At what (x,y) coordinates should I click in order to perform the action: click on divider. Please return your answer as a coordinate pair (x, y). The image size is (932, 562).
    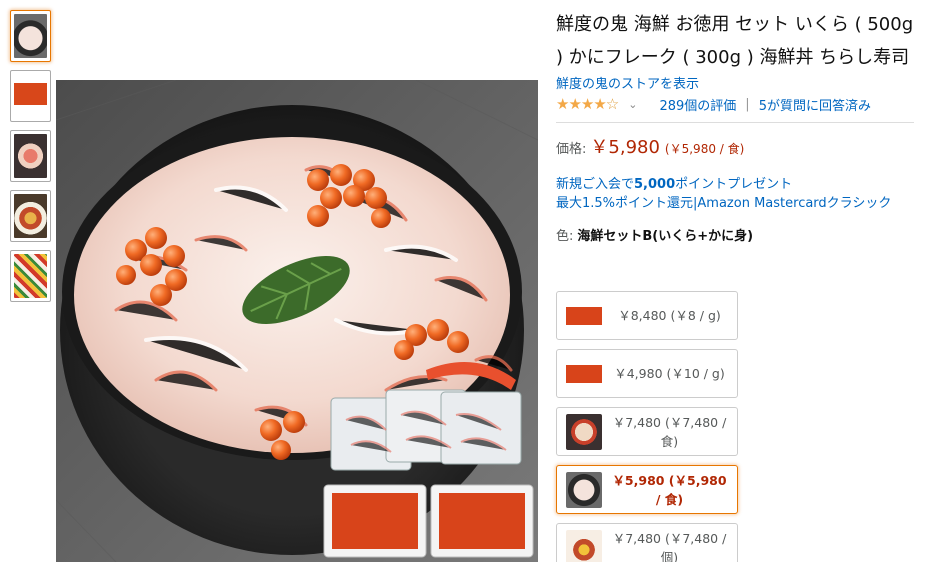
    Looking at the image, I should click on (735, 122).